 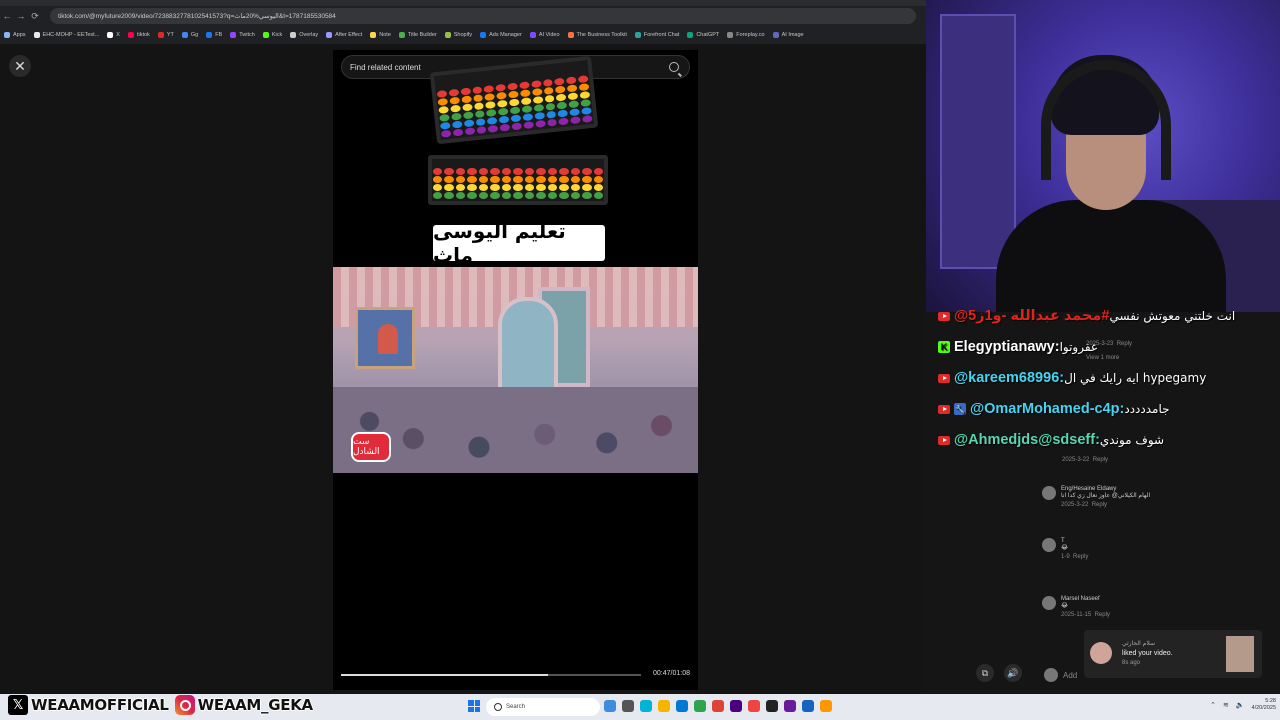 I want to click on chat-username: @OmarMohamed-c4p:, so click(x=1047, y=409).